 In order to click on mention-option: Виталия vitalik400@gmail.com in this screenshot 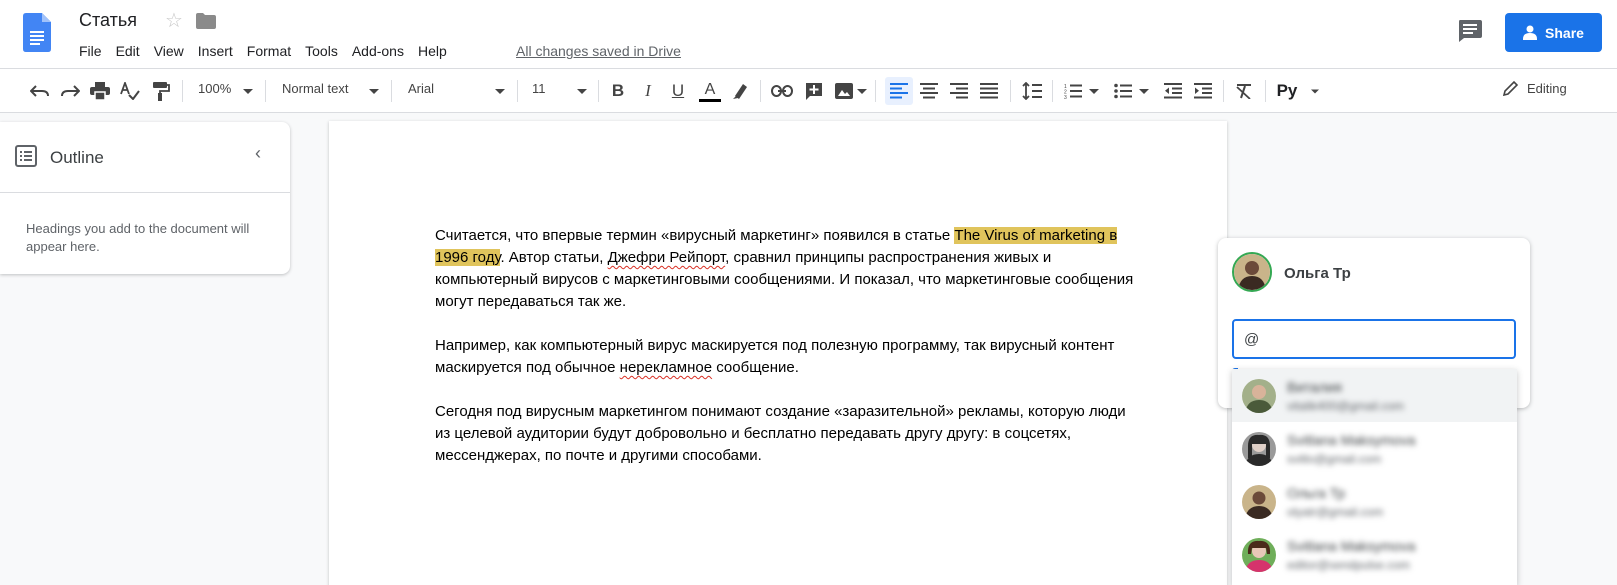, I will do `click(1374, 395)`.